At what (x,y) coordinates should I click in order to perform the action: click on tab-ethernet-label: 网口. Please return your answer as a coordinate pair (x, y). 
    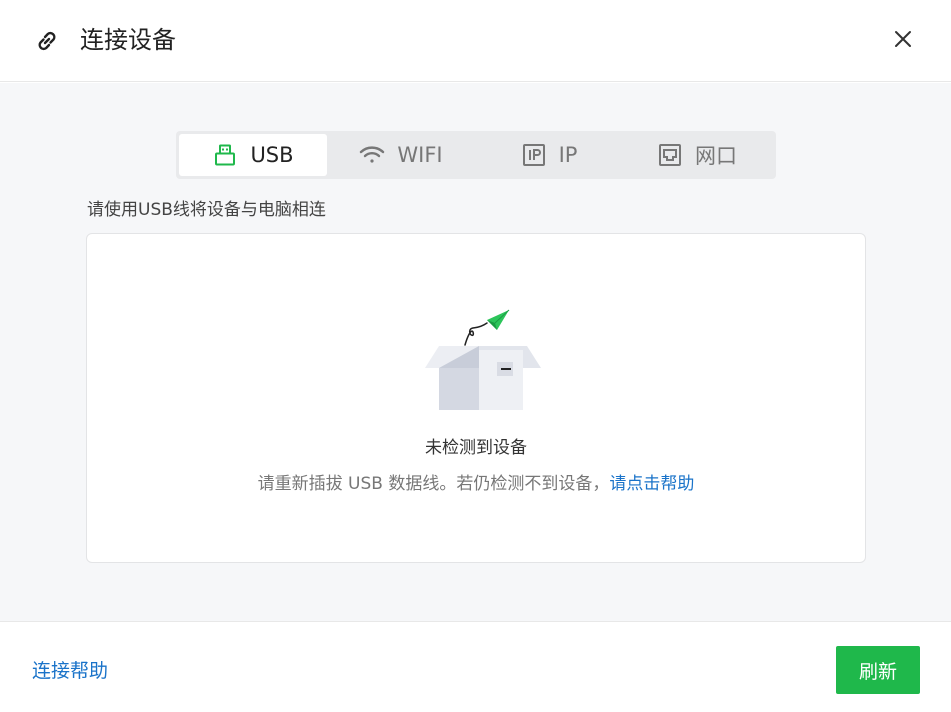
    Looking at the image, I should click on (716, 156).